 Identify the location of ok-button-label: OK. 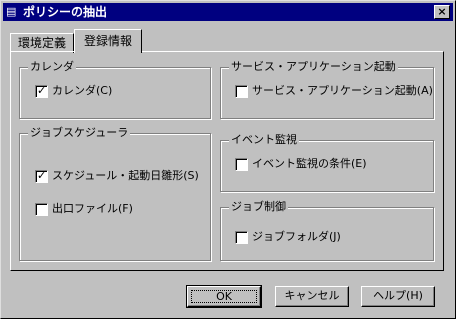
(224, 296).